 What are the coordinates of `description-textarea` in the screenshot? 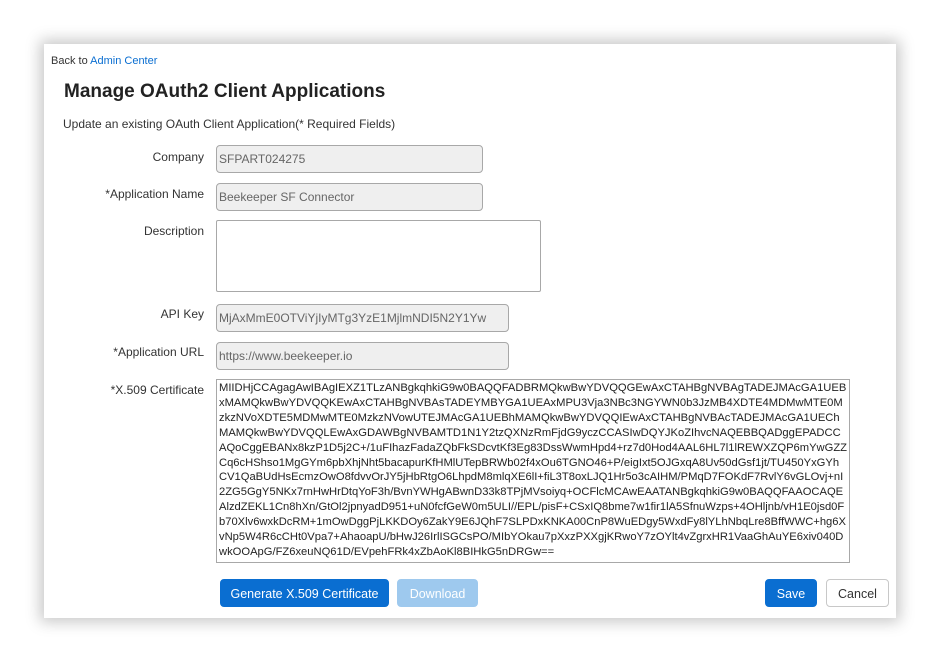 It's located at (378, 256).